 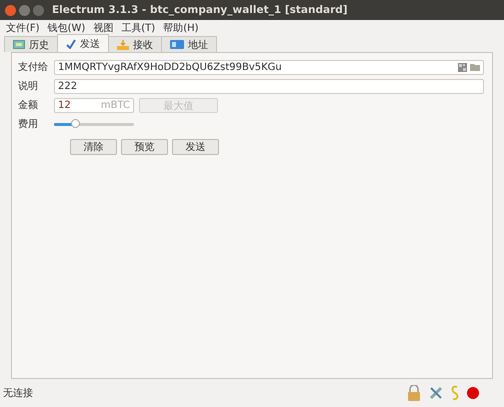 What do you see at coordinates (177, 44) in the screenshot?
I see `card-icon` at bounding box center [177, 44].